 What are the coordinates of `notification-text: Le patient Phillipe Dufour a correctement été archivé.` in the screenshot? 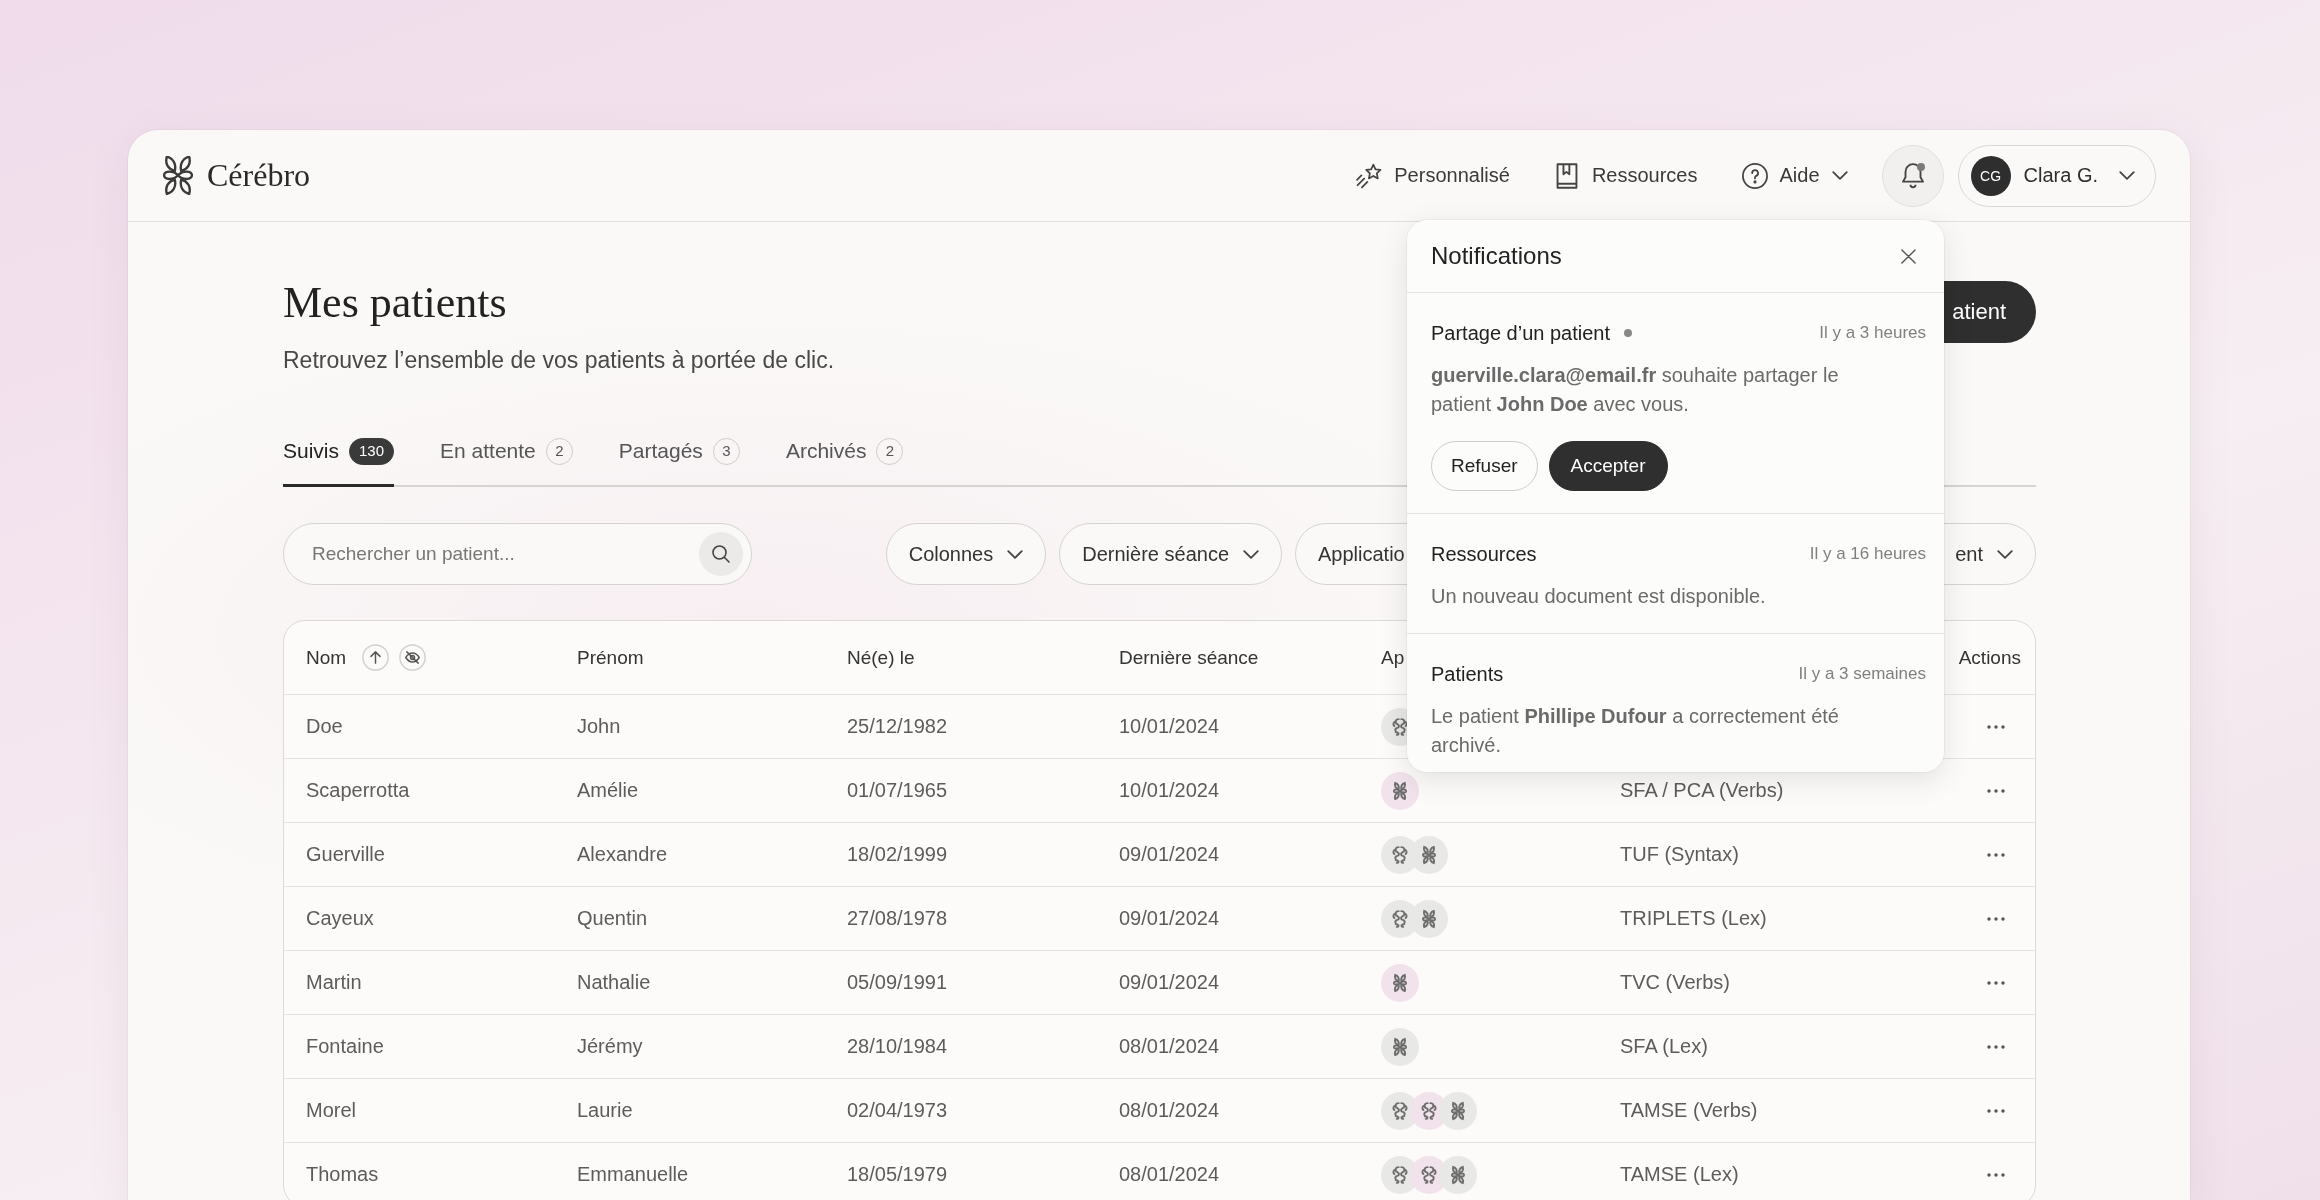 It's located at (1635, 731).